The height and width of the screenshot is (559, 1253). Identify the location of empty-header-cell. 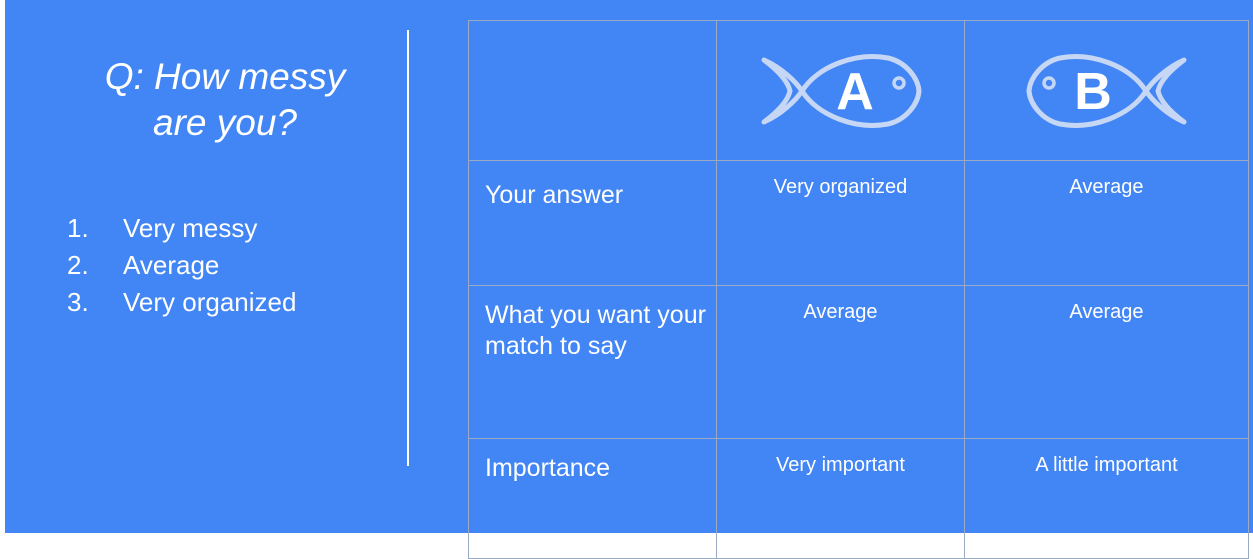
(592, 90).